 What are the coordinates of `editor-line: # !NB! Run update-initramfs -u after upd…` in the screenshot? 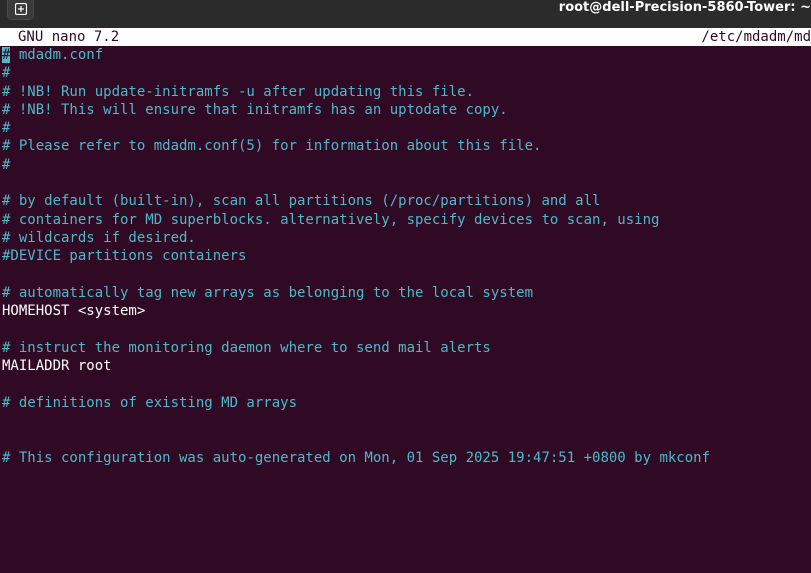 It's located at (238, 91).